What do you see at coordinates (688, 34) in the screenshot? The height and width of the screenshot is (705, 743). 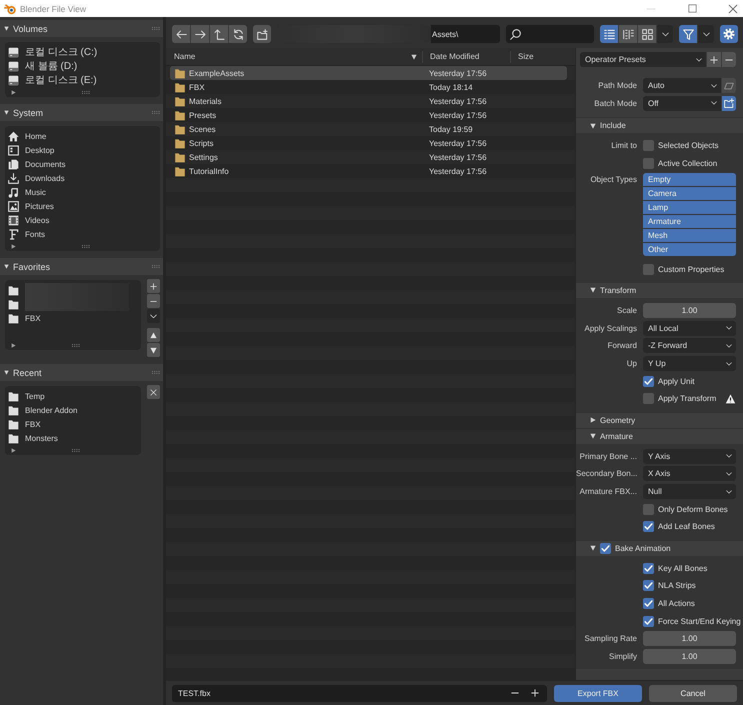 I see `filter-button` at bounding box center [688, 34].